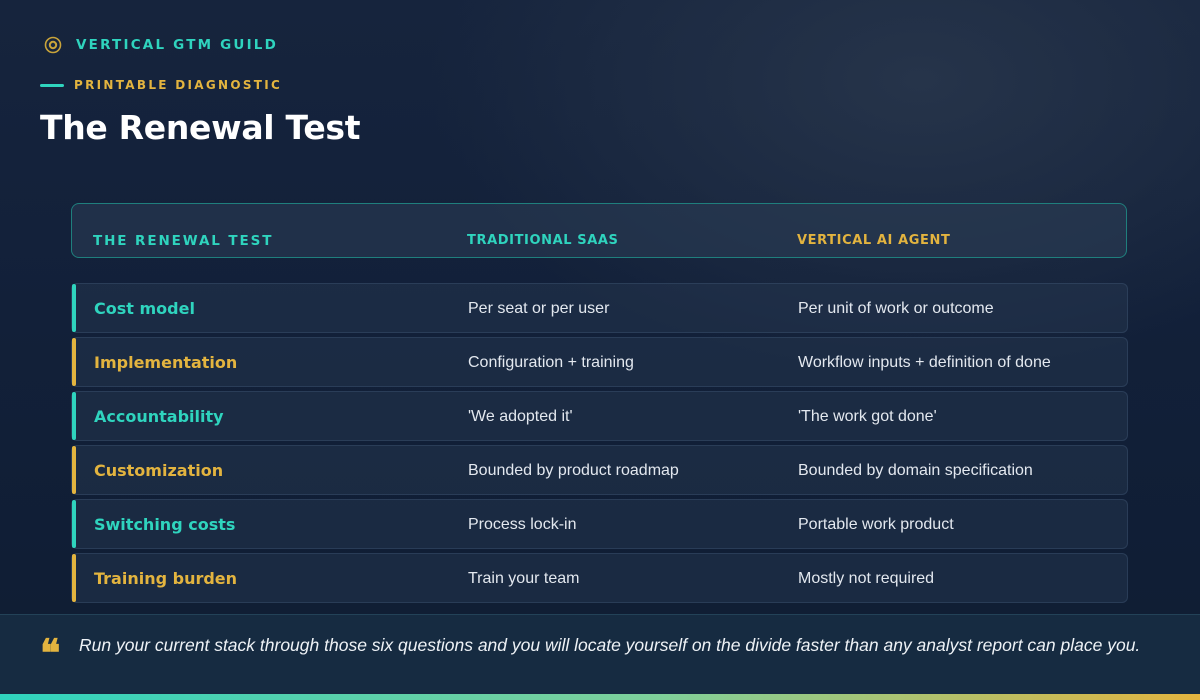 Image resolution: width=1200 pixels, height=700 pixels. Describe the element at coordinates (600, 697) in the screenshot. I see `bottom-accent-strip` at that location.